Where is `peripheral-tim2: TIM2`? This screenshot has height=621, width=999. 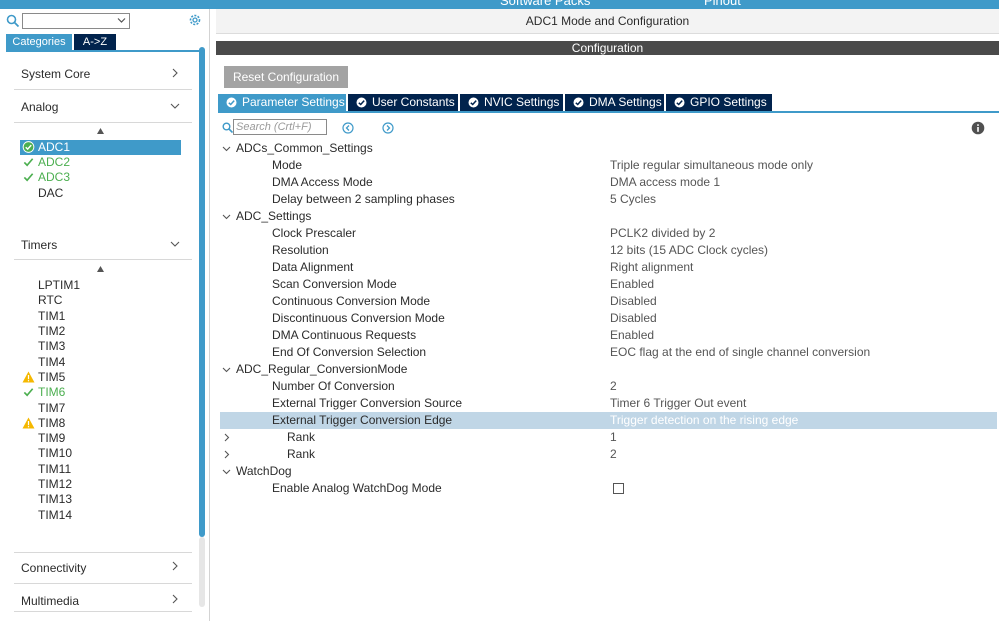 peripheral-tim2: TIM2 is located at coordinates (51, 331).